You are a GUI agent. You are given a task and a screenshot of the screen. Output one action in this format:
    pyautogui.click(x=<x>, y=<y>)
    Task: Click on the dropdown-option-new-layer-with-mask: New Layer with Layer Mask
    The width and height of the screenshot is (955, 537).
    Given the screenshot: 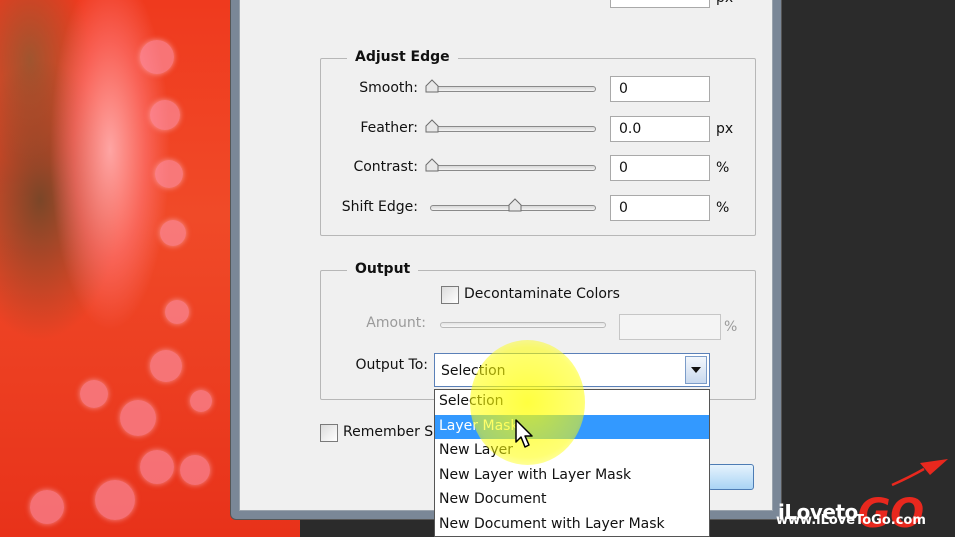 What is the action you would take?
    pyautogui.click(x=572, y=476)
    